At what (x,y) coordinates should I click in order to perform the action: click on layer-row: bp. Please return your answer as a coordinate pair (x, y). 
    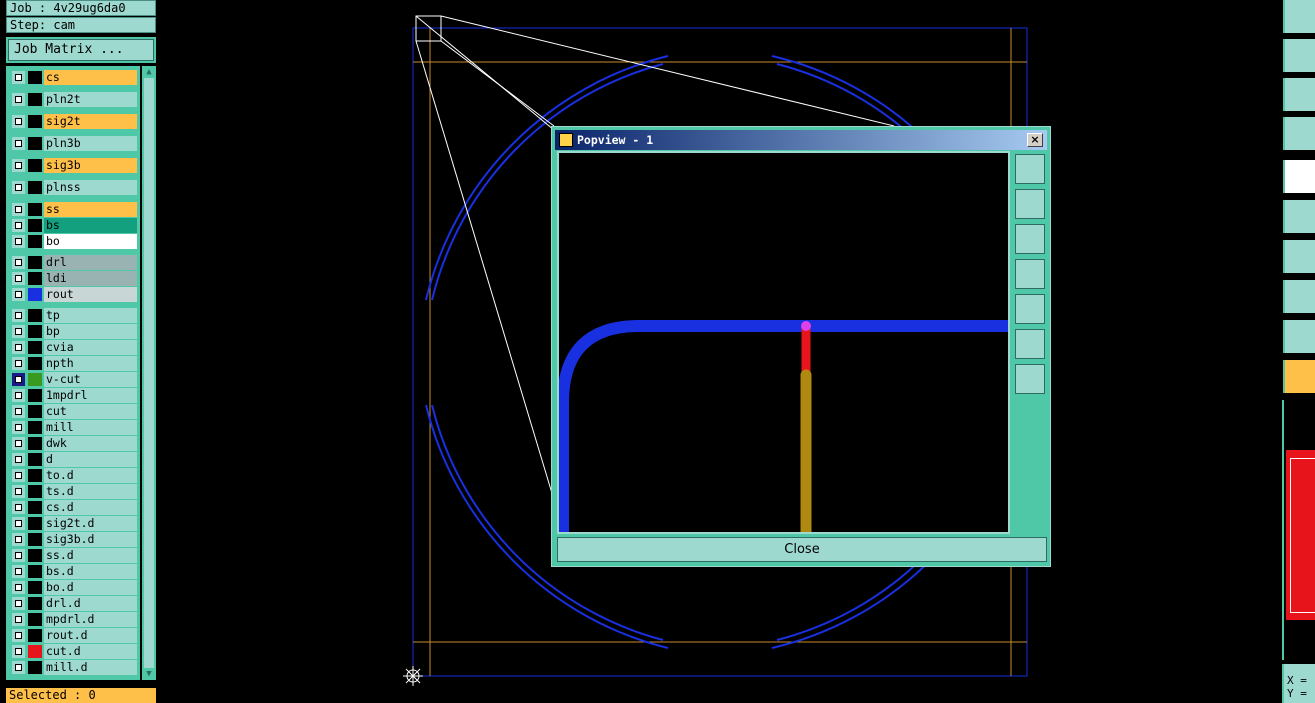
    Looking at the image, I should click on (73, 331).